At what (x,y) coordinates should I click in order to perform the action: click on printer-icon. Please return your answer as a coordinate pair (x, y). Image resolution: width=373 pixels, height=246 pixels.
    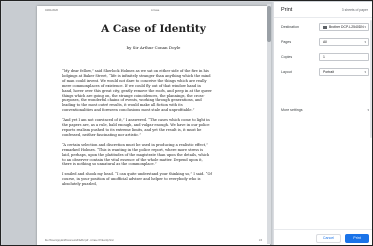
    Looking at the image, I should click on (325, 27).